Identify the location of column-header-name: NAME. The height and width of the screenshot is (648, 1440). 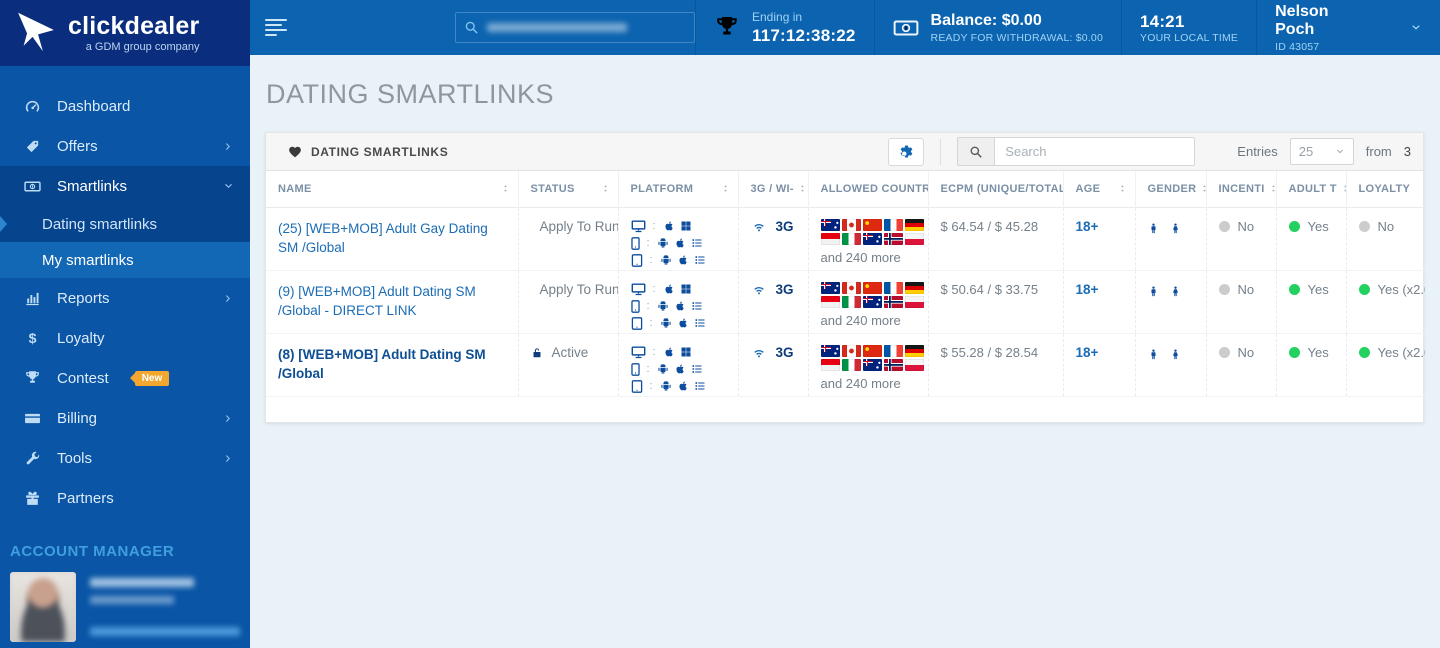
(392, 189).